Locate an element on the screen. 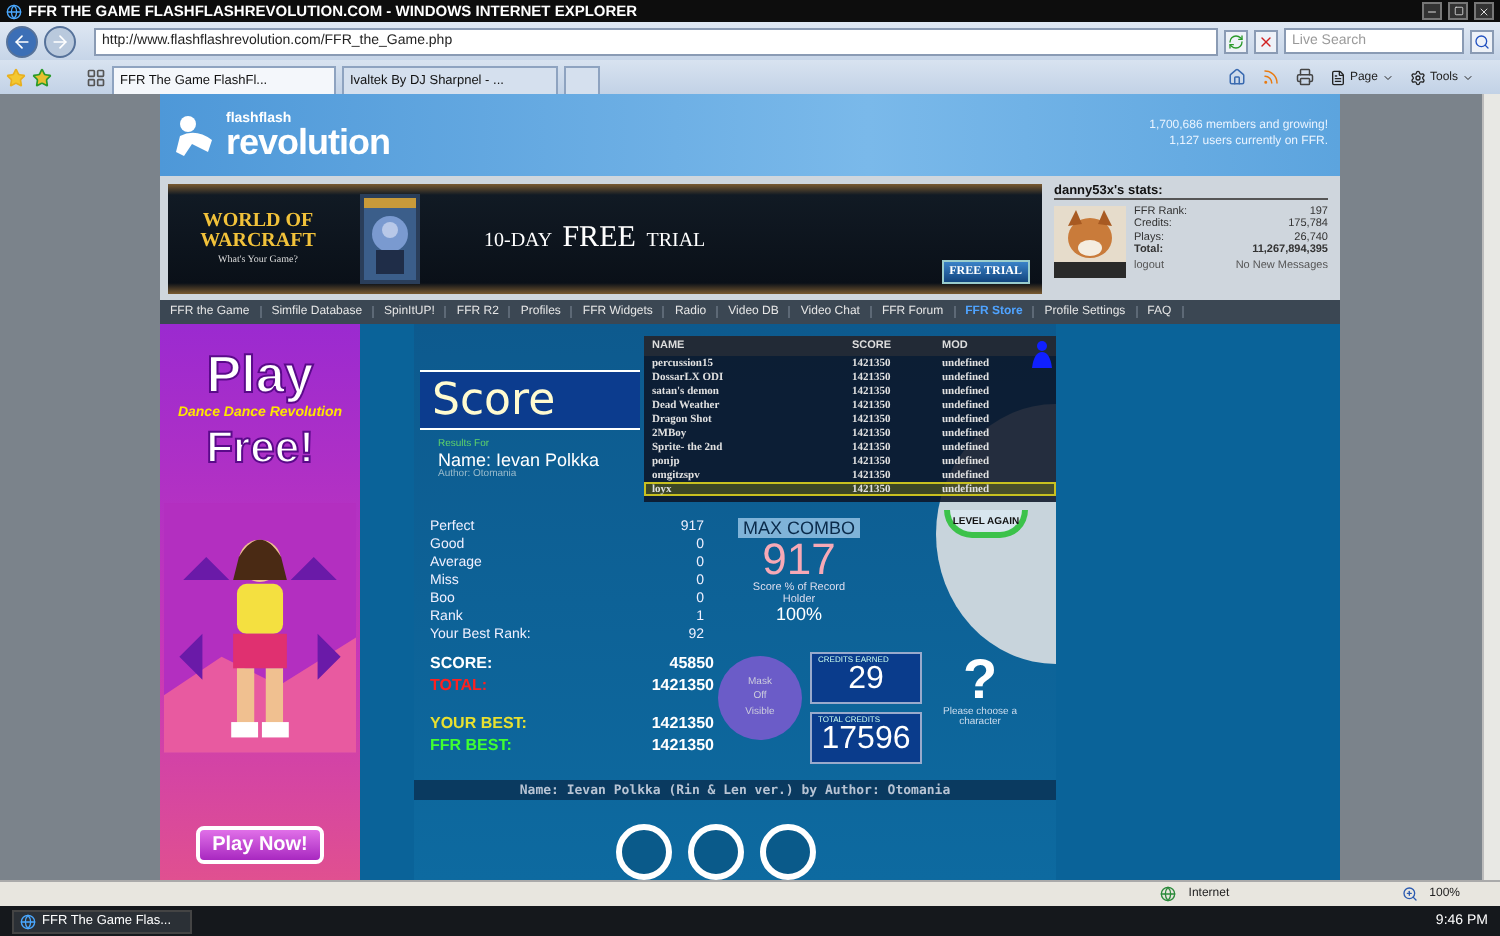 The image size is (1500, 936). max-combo-value: 917 is located at coordinates (799, 559).